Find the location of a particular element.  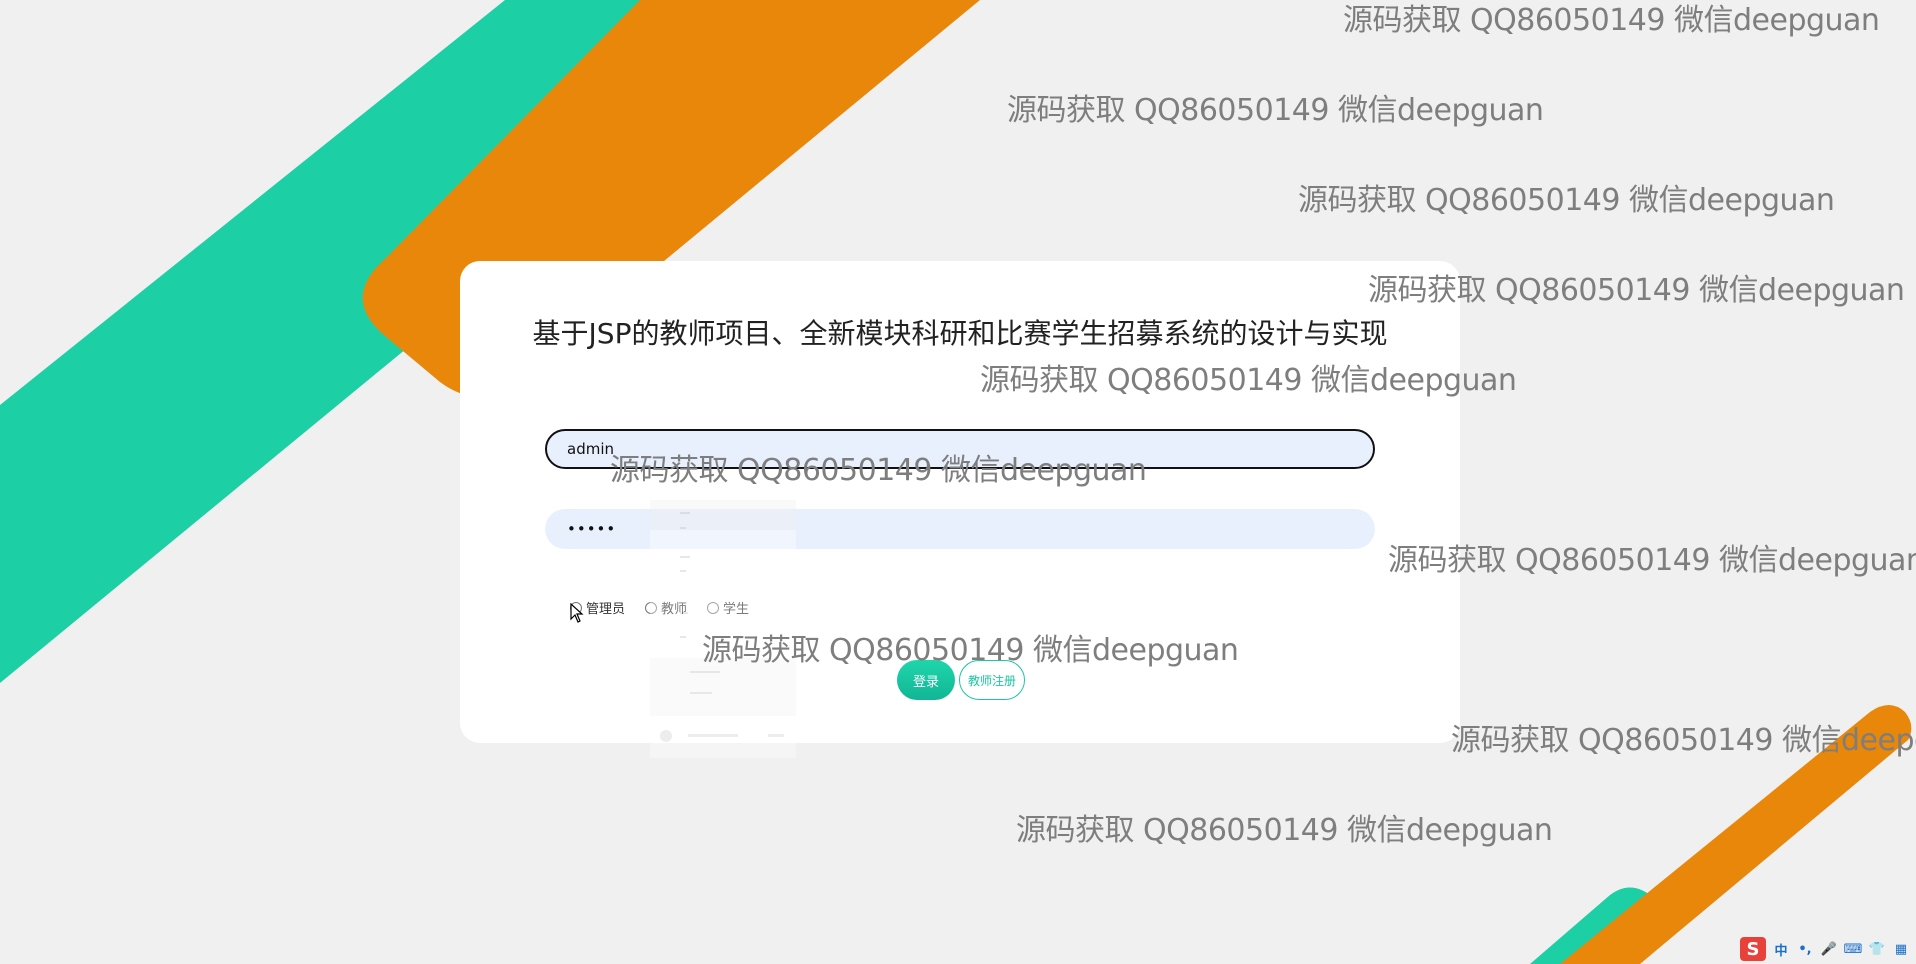

role-radio-student is located at coordinates (713, 607).